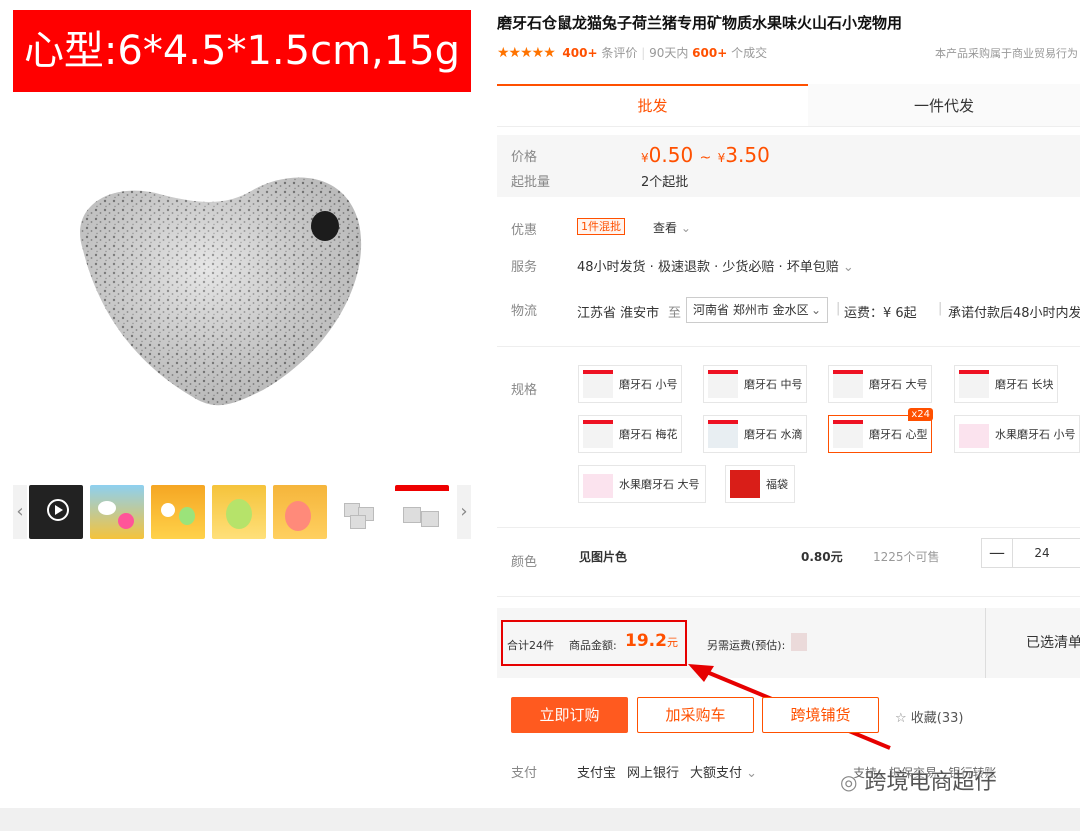  Describe the element at coordinates (755, 384) in the screenshot. I see `spec-option: 磨牙石 中号` at that location.